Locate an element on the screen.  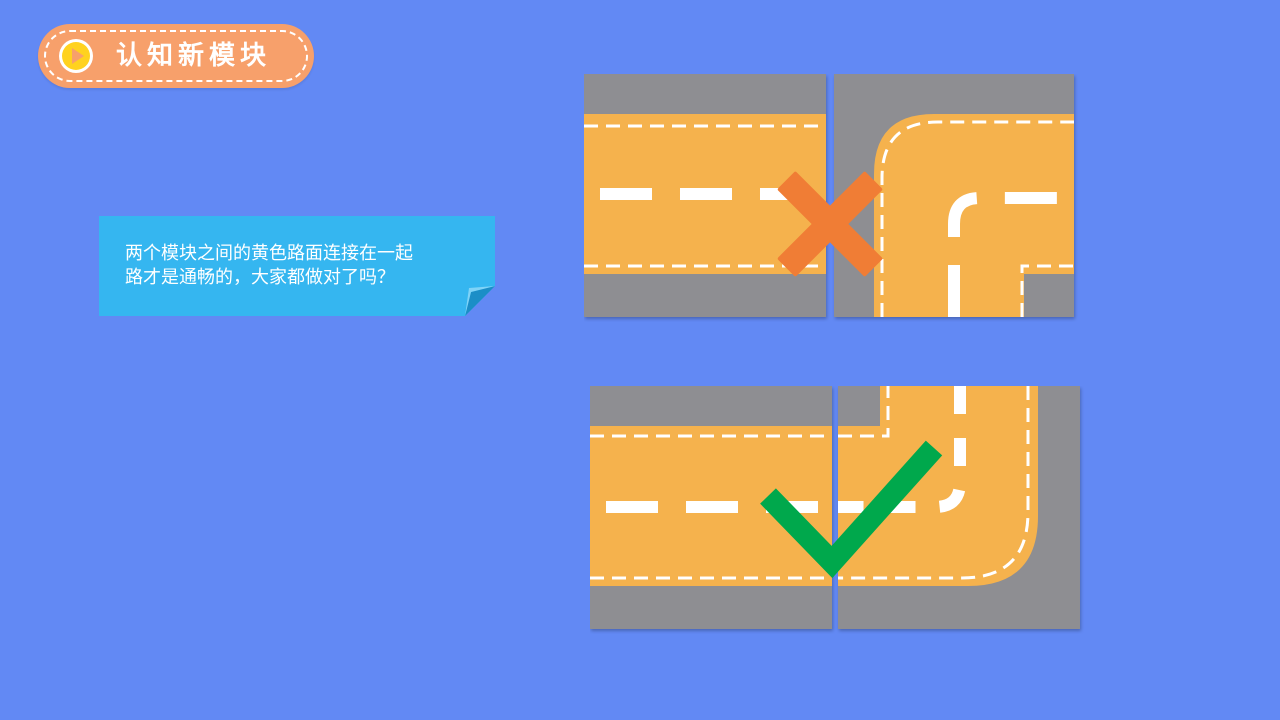
note-line-1: 两个模块之间的黄色路面连接在一起 is located at coordinates (269, 253).